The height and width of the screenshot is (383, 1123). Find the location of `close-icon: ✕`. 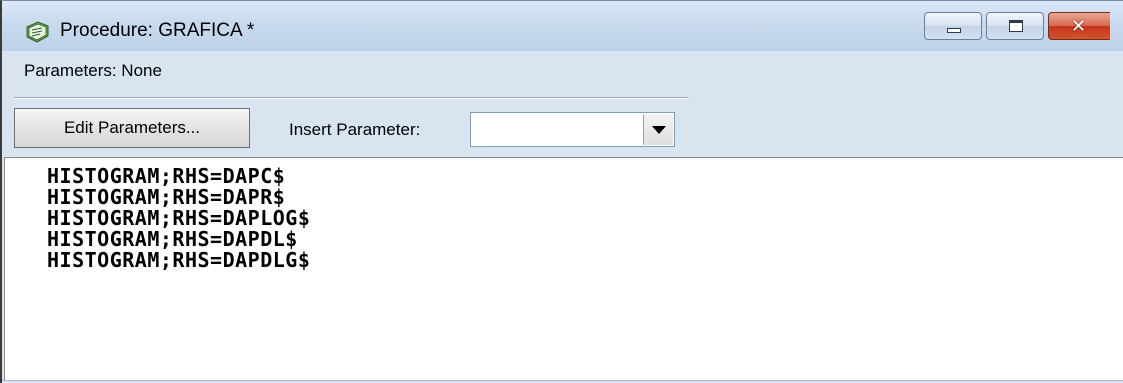

close-icon: ✕ is located at coordinates (1079, 26).